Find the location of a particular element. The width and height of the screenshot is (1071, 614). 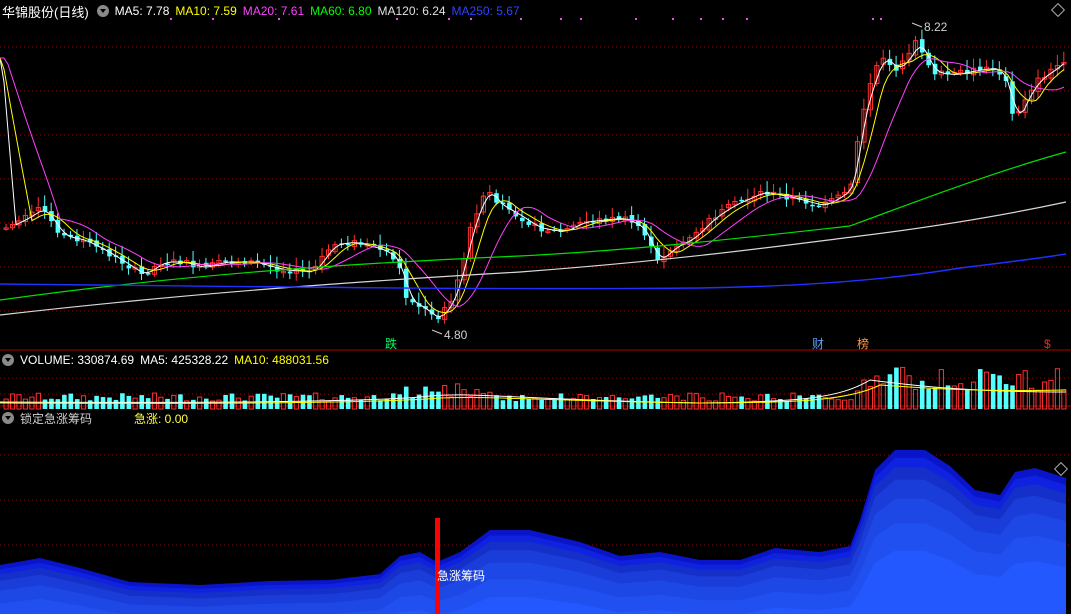

ma120-label: MA120: 6.24 is located at coordinates (411, 11).